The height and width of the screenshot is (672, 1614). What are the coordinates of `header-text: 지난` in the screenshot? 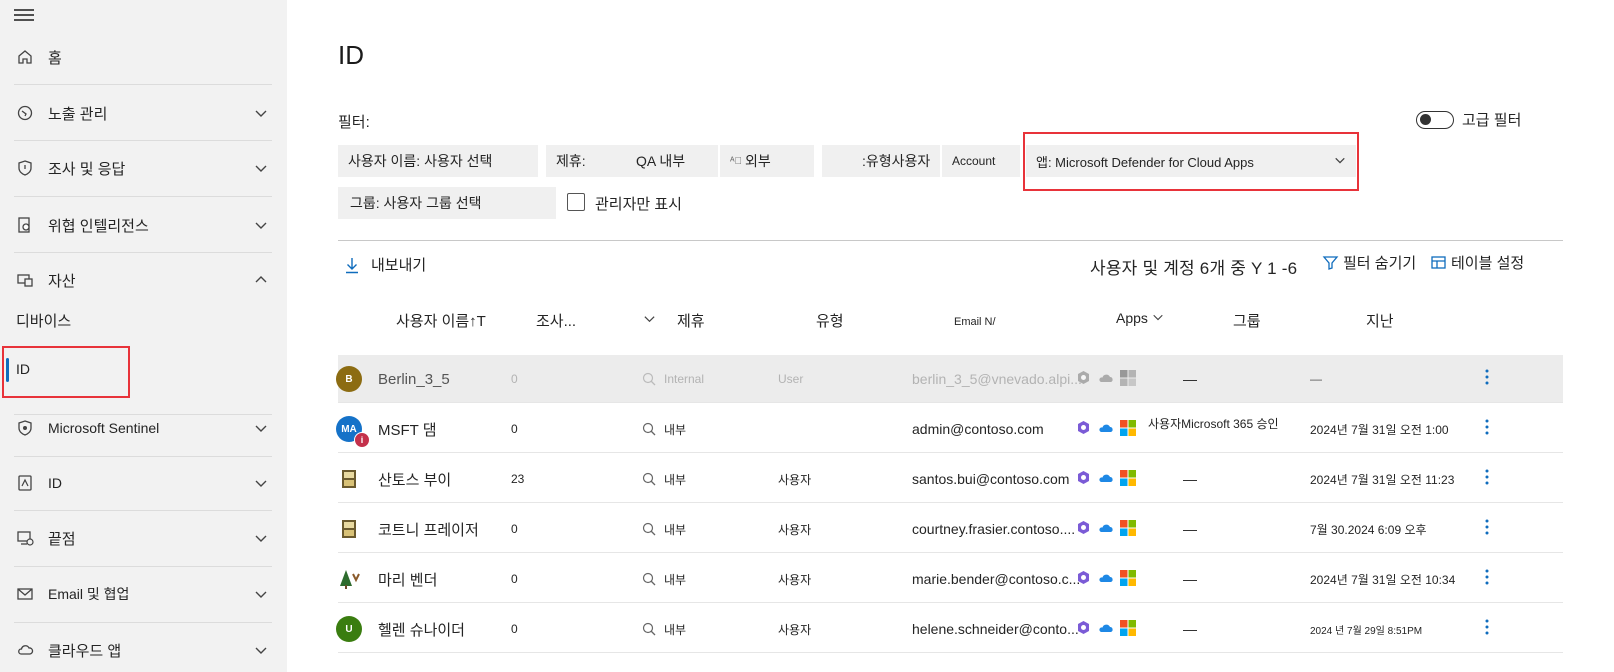 It's located at (1380, 321).